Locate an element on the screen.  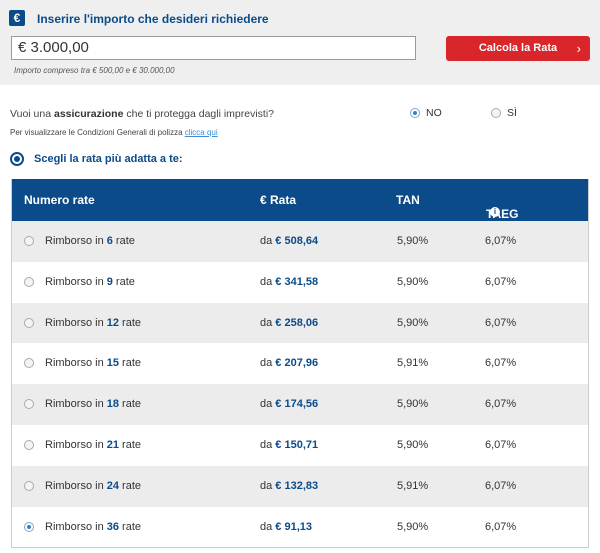
euro-icon: € is located at coordinates (17, 18).